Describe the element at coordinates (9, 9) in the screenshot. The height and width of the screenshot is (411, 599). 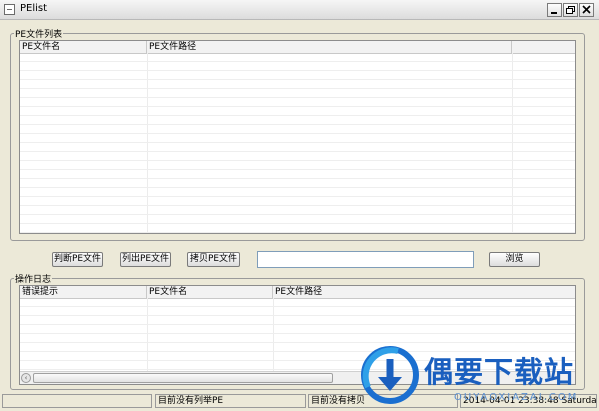
I see `app-menu-icon` at that location.